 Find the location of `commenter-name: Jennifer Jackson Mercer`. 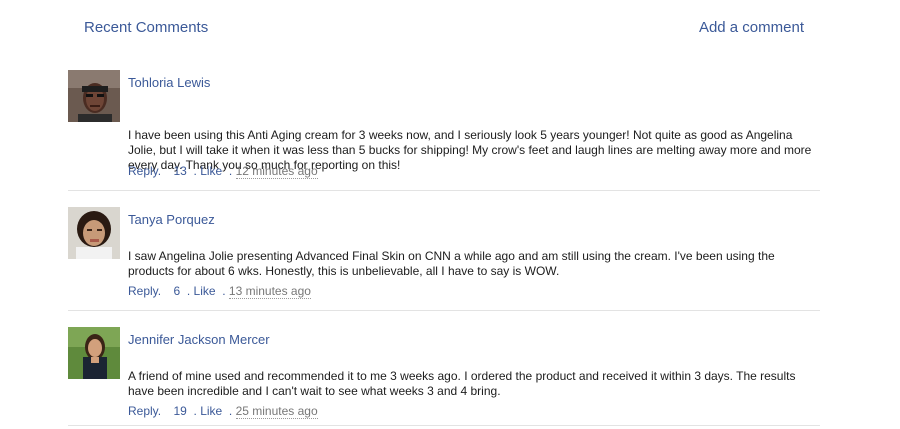

commenter-name: Jennifer Jackson Mercer is located at coordinates (199, 339).